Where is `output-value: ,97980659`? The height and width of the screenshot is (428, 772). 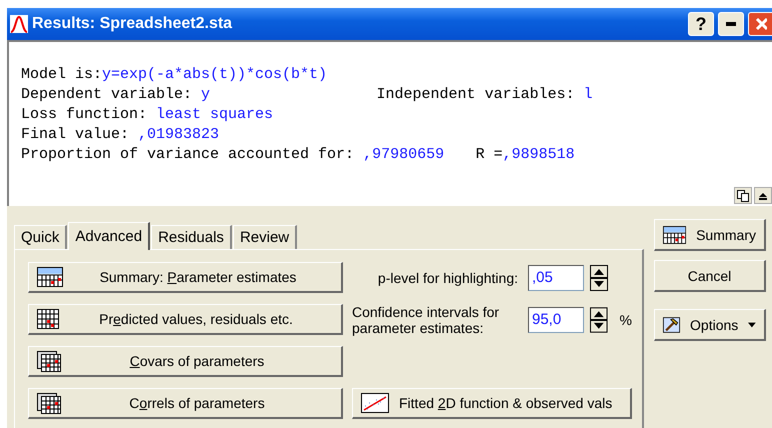 output-value: ,97980659 is located at coordinates (403, 154).